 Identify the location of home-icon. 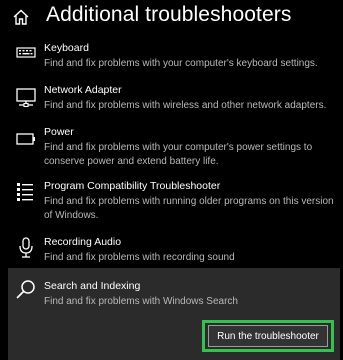
(21, 17).